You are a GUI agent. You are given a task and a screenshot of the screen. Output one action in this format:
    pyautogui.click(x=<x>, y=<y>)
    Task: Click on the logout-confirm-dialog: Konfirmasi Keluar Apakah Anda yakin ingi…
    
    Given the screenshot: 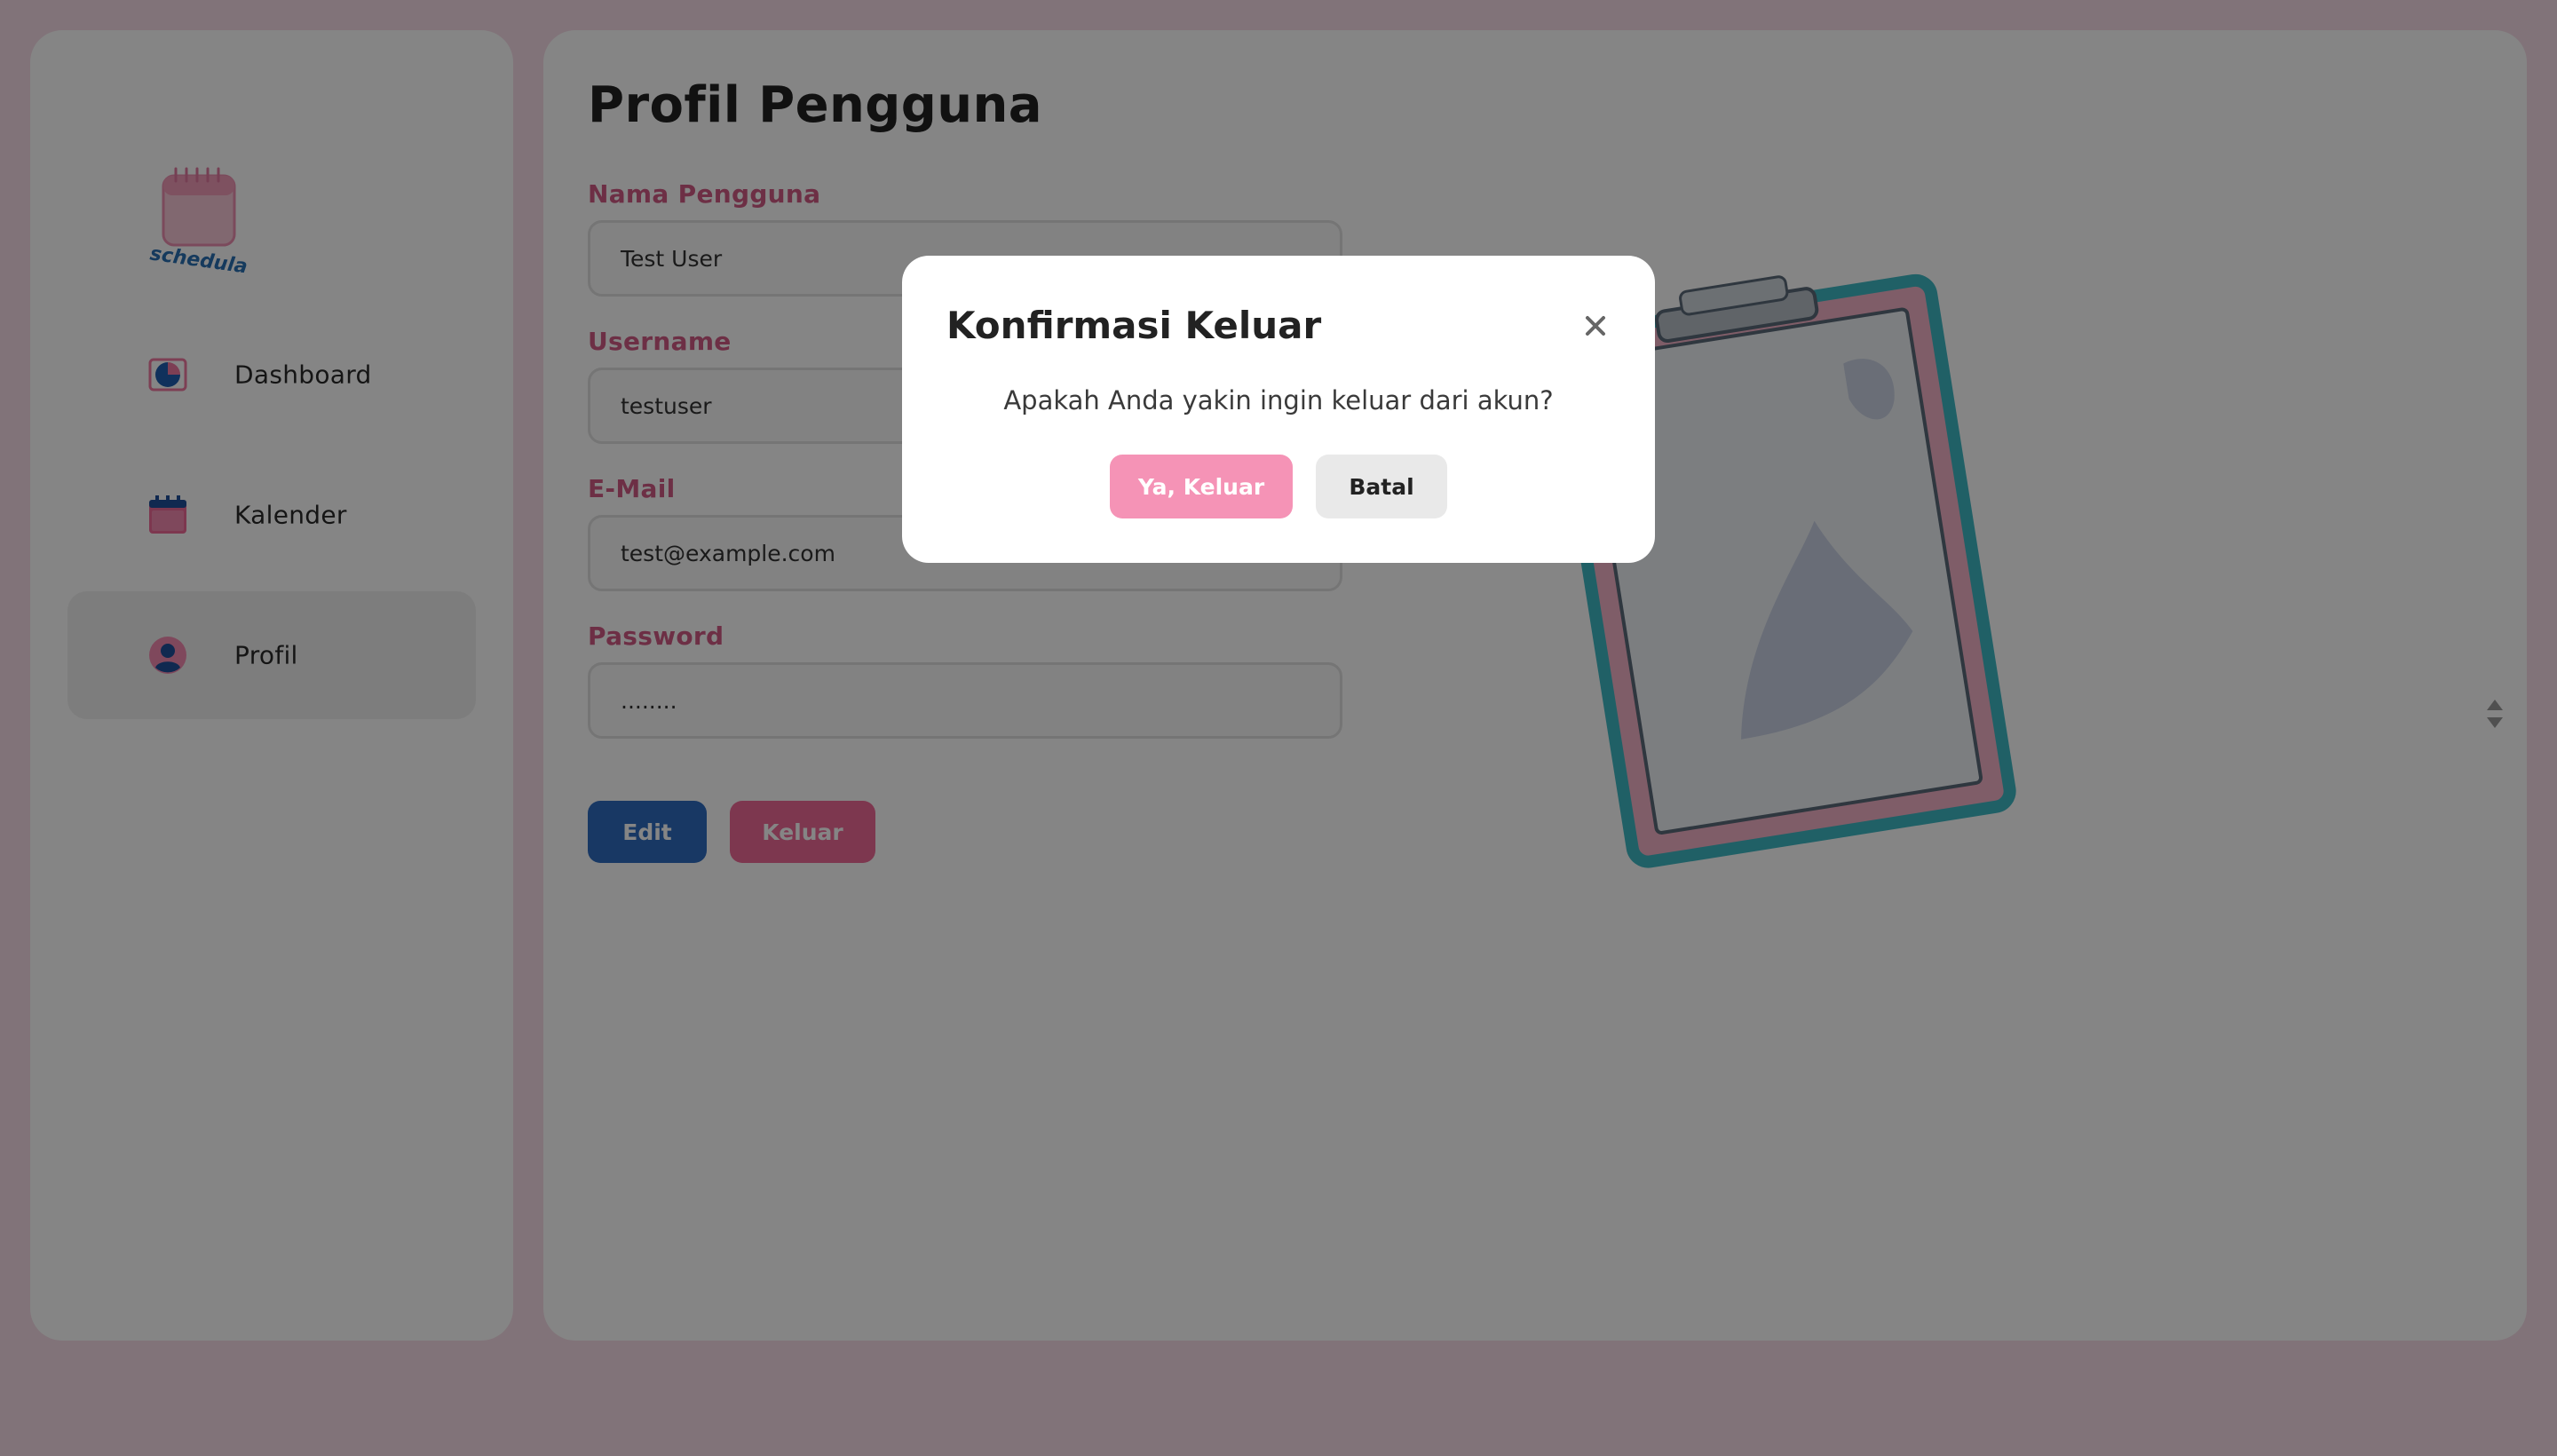 What is the action you would take?
    pyautogui.click(x=1278, y=409)
    